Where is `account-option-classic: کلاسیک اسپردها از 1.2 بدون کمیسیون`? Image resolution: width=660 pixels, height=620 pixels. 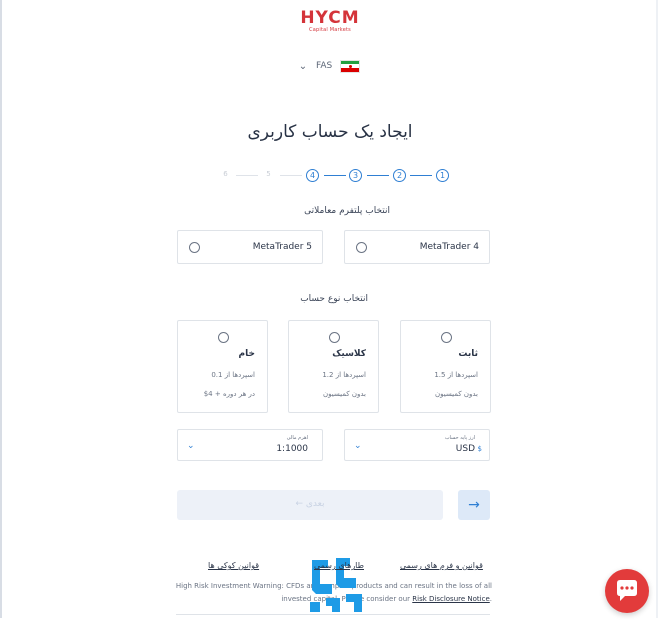 account-option-classic: کلاسیک اسپردها از 1.2 بدون کمیسیون is located at coordinates (333, 366).